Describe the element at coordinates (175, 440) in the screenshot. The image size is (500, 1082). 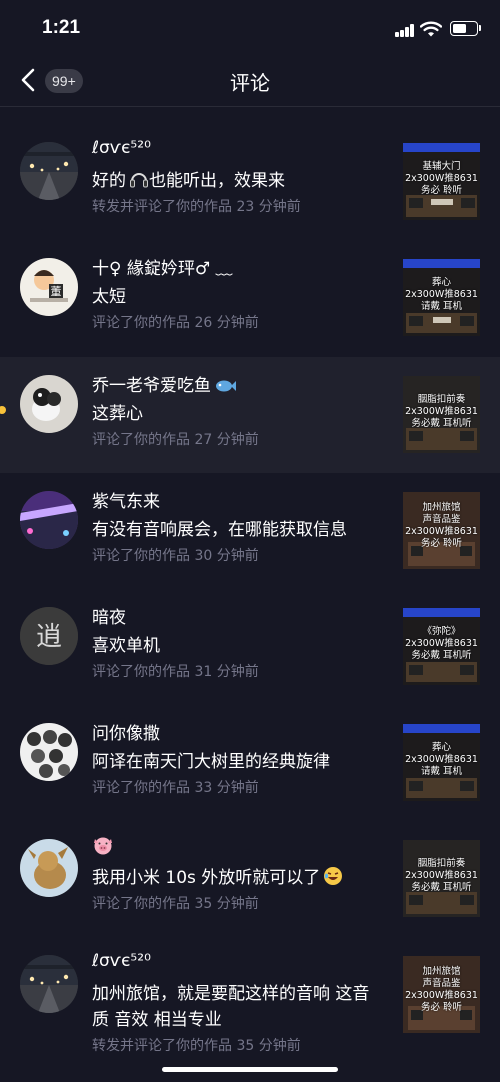
I see `comment-meta: 评论了你的作品 27 分钟前` at that location.